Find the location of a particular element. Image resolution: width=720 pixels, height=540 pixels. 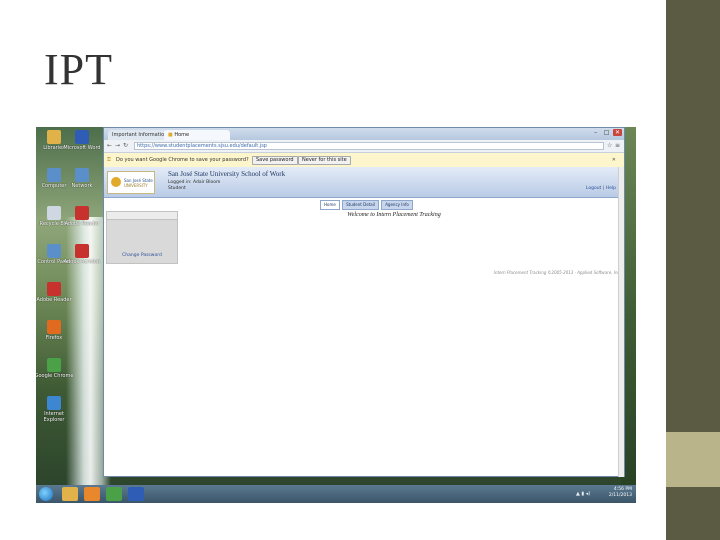

logout-link: Logout is located at coordinates (593, 188).